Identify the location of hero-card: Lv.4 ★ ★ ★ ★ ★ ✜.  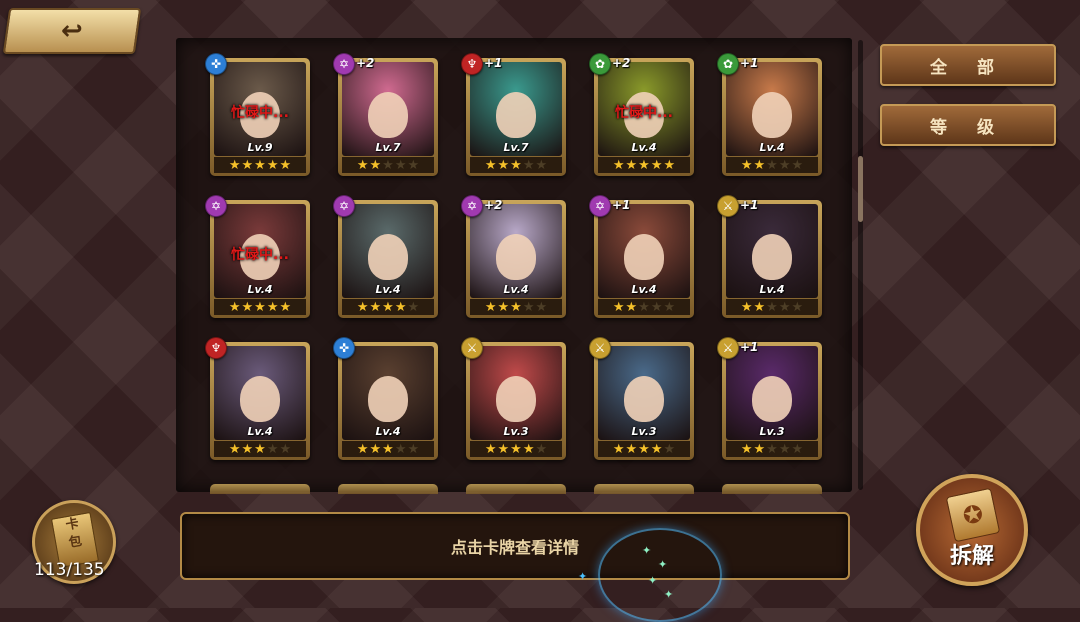
(385, 398).